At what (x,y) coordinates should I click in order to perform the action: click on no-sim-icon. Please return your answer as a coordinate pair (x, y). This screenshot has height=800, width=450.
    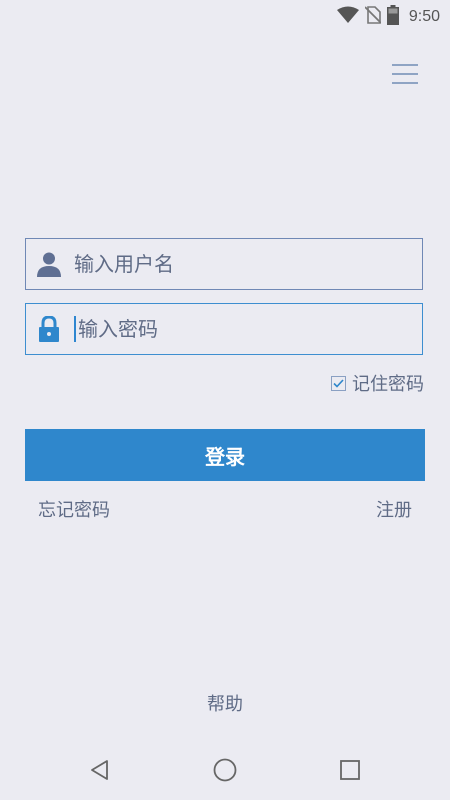
    Looking at the image, I should click on (373, 17).